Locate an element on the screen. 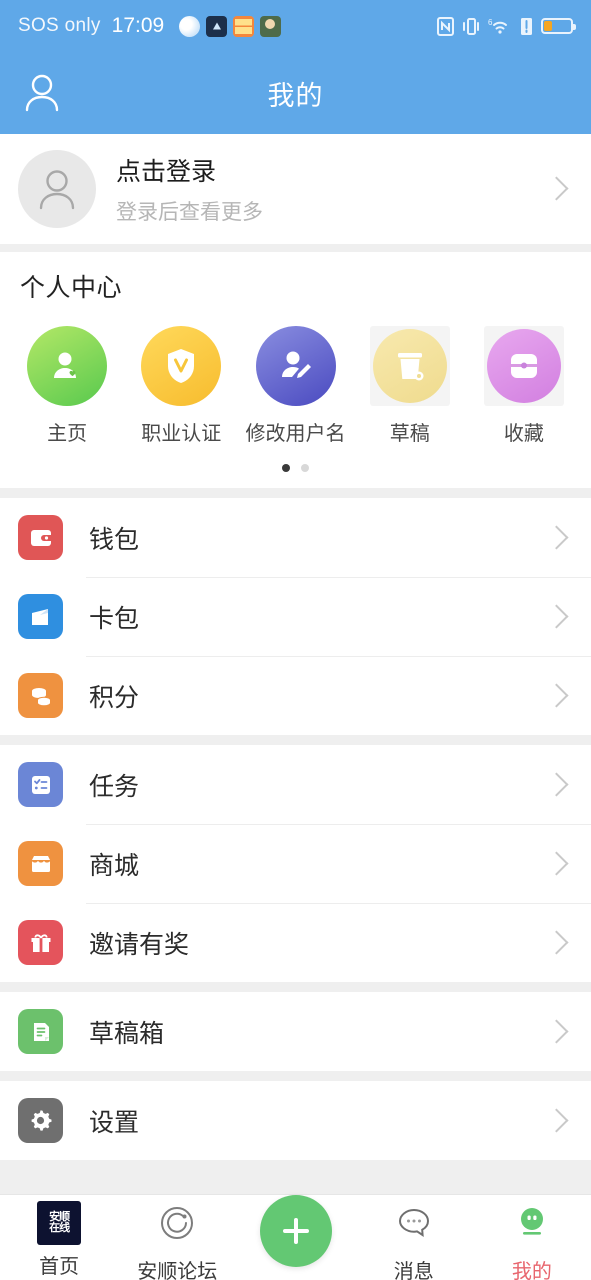 The width and height of the screenshot is (591, 1280). menu-item-draftbox: 草稿箱 is located at coordinates (295, 1031).